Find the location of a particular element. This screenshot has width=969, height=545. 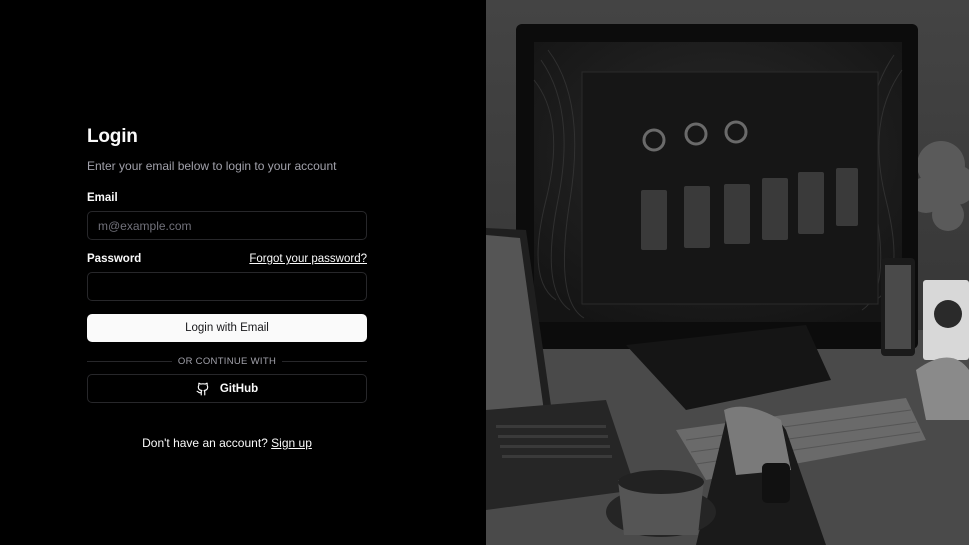

login-with-email-button: Login with Email is located at coordinates (227, 328).